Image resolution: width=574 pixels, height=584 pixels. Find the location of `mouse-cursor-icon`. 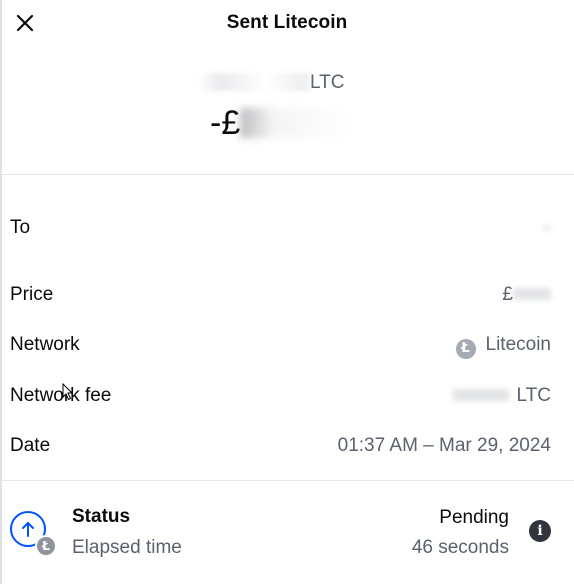

mouse-cursor-icon is located at coordinates (68, 392).